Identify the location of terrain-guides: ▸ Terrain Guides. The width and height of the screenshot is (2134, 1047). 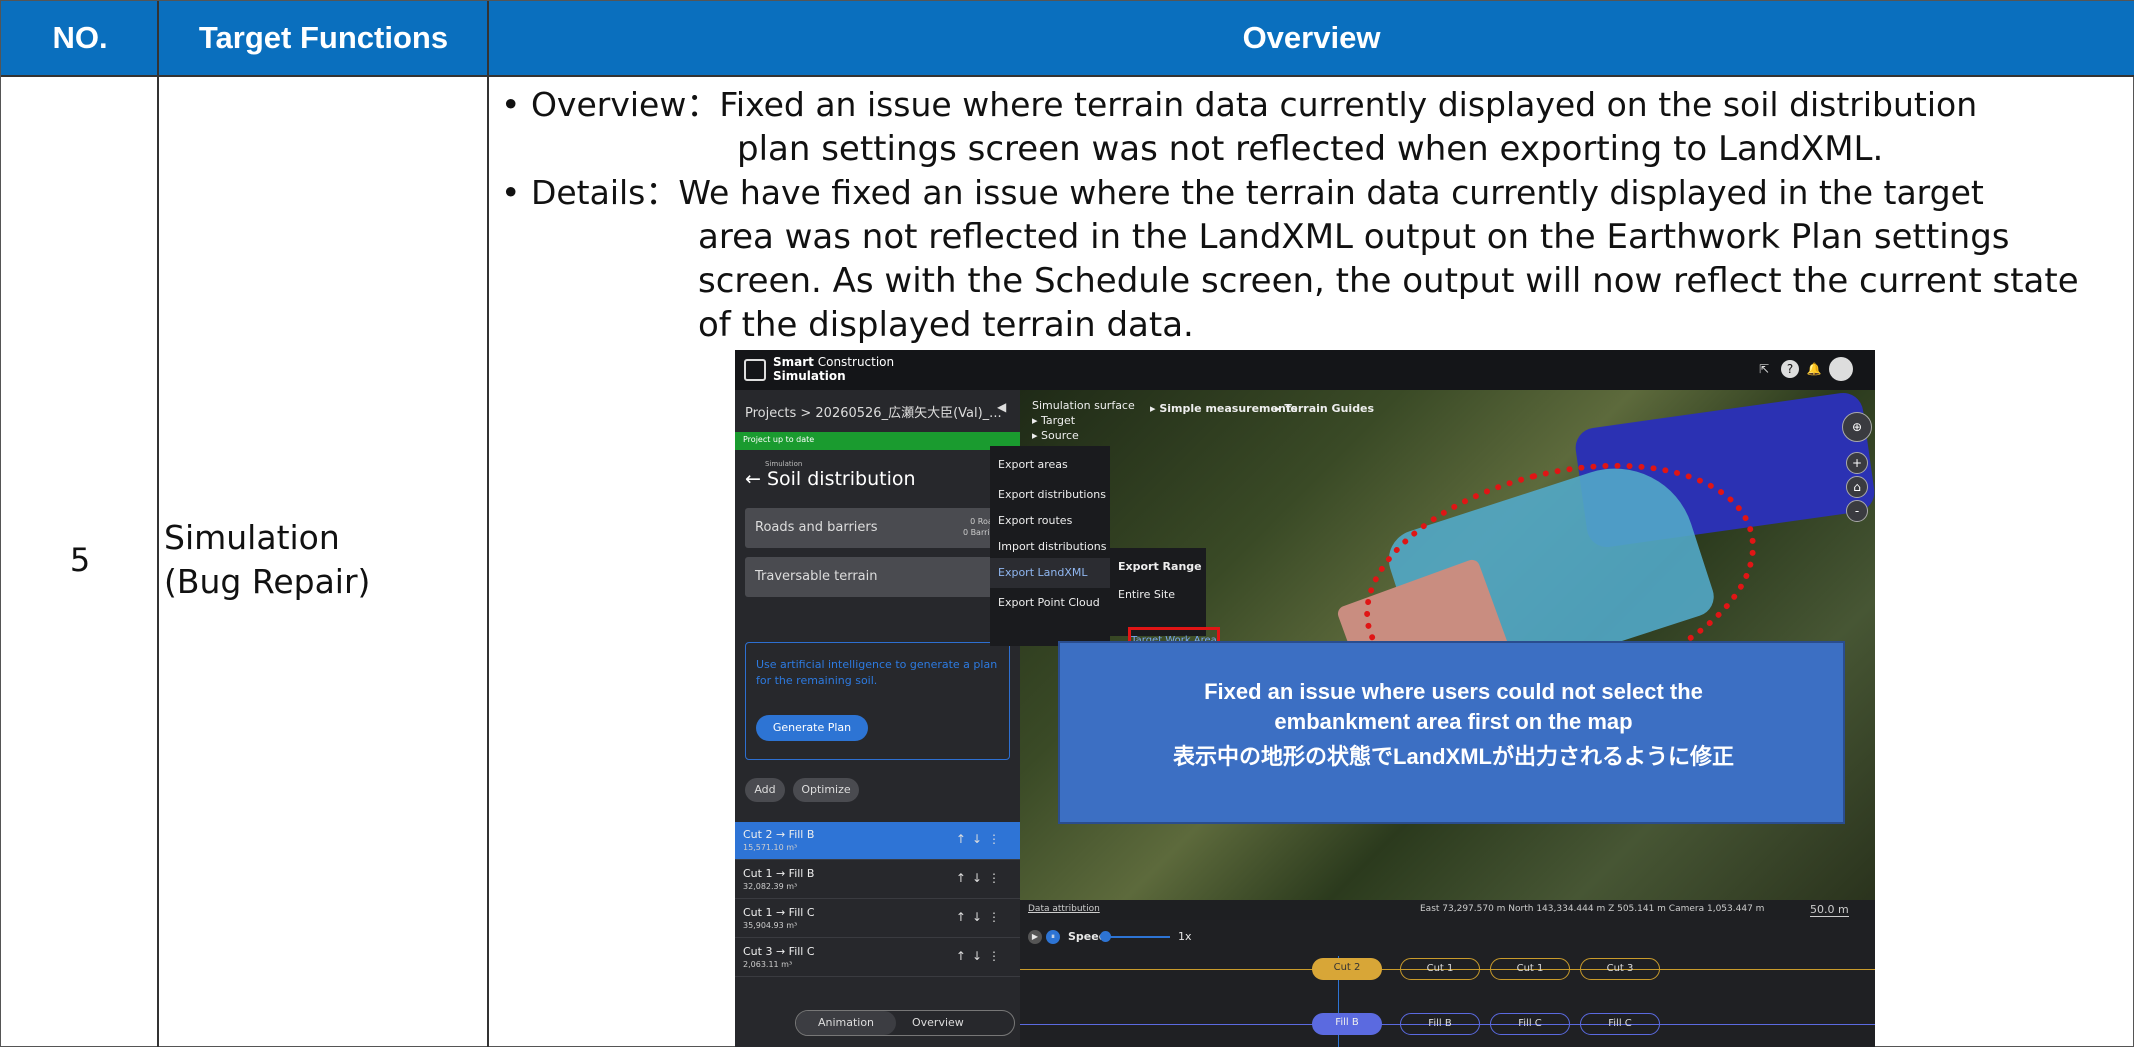
(1324, 408).